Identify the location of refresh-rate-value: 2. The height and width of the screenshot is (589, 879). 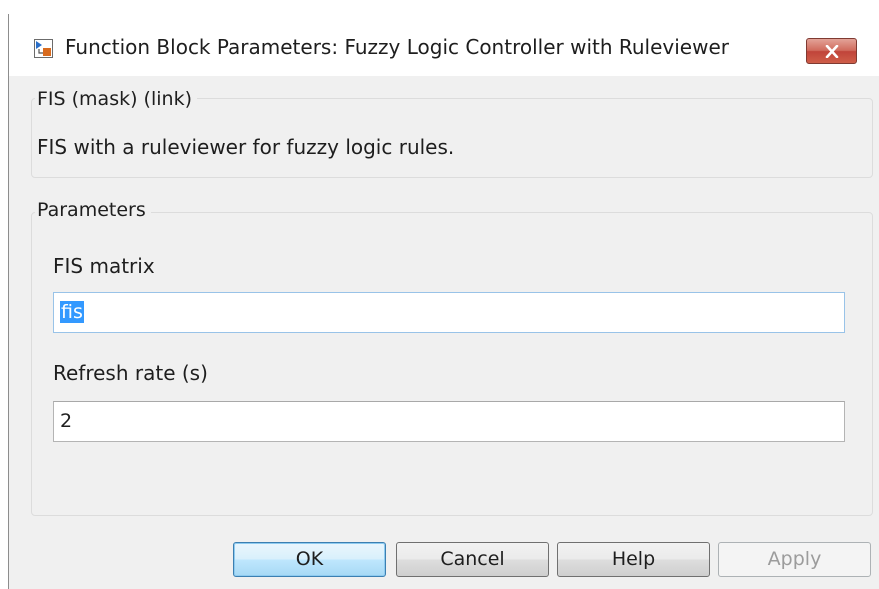
(66, 421).